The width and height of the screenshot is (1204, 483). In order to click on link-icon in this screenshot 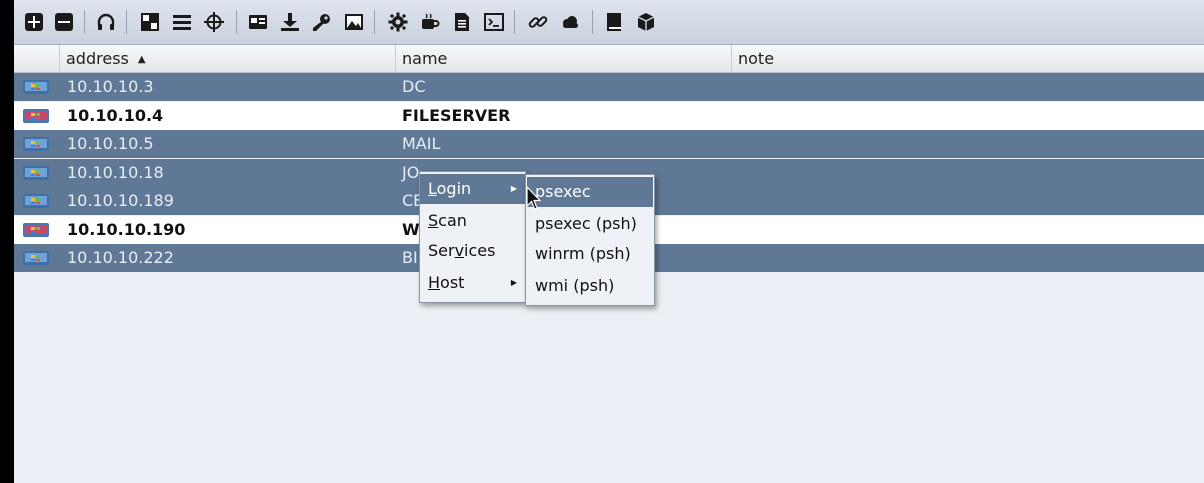, I will do `click(538, 22)`.